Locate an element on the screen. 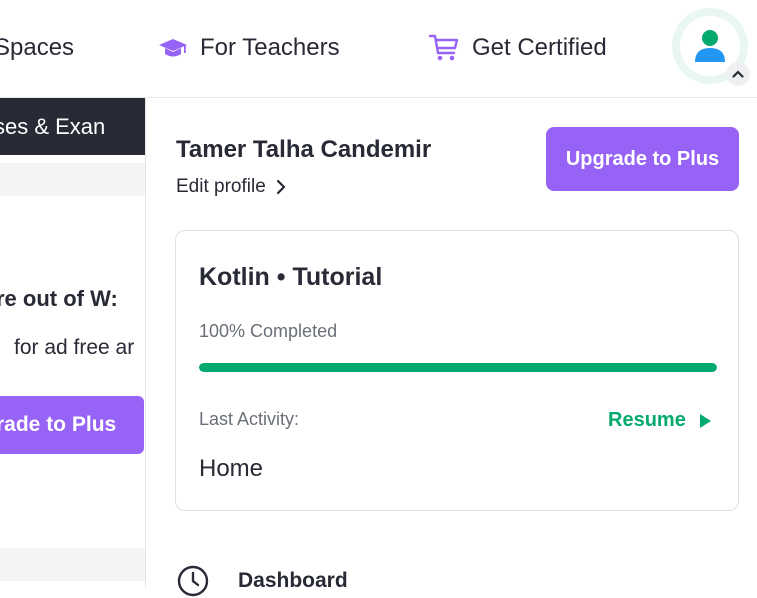  user-name: Tamer Talha Candemir is located at coordinates (304, 149).